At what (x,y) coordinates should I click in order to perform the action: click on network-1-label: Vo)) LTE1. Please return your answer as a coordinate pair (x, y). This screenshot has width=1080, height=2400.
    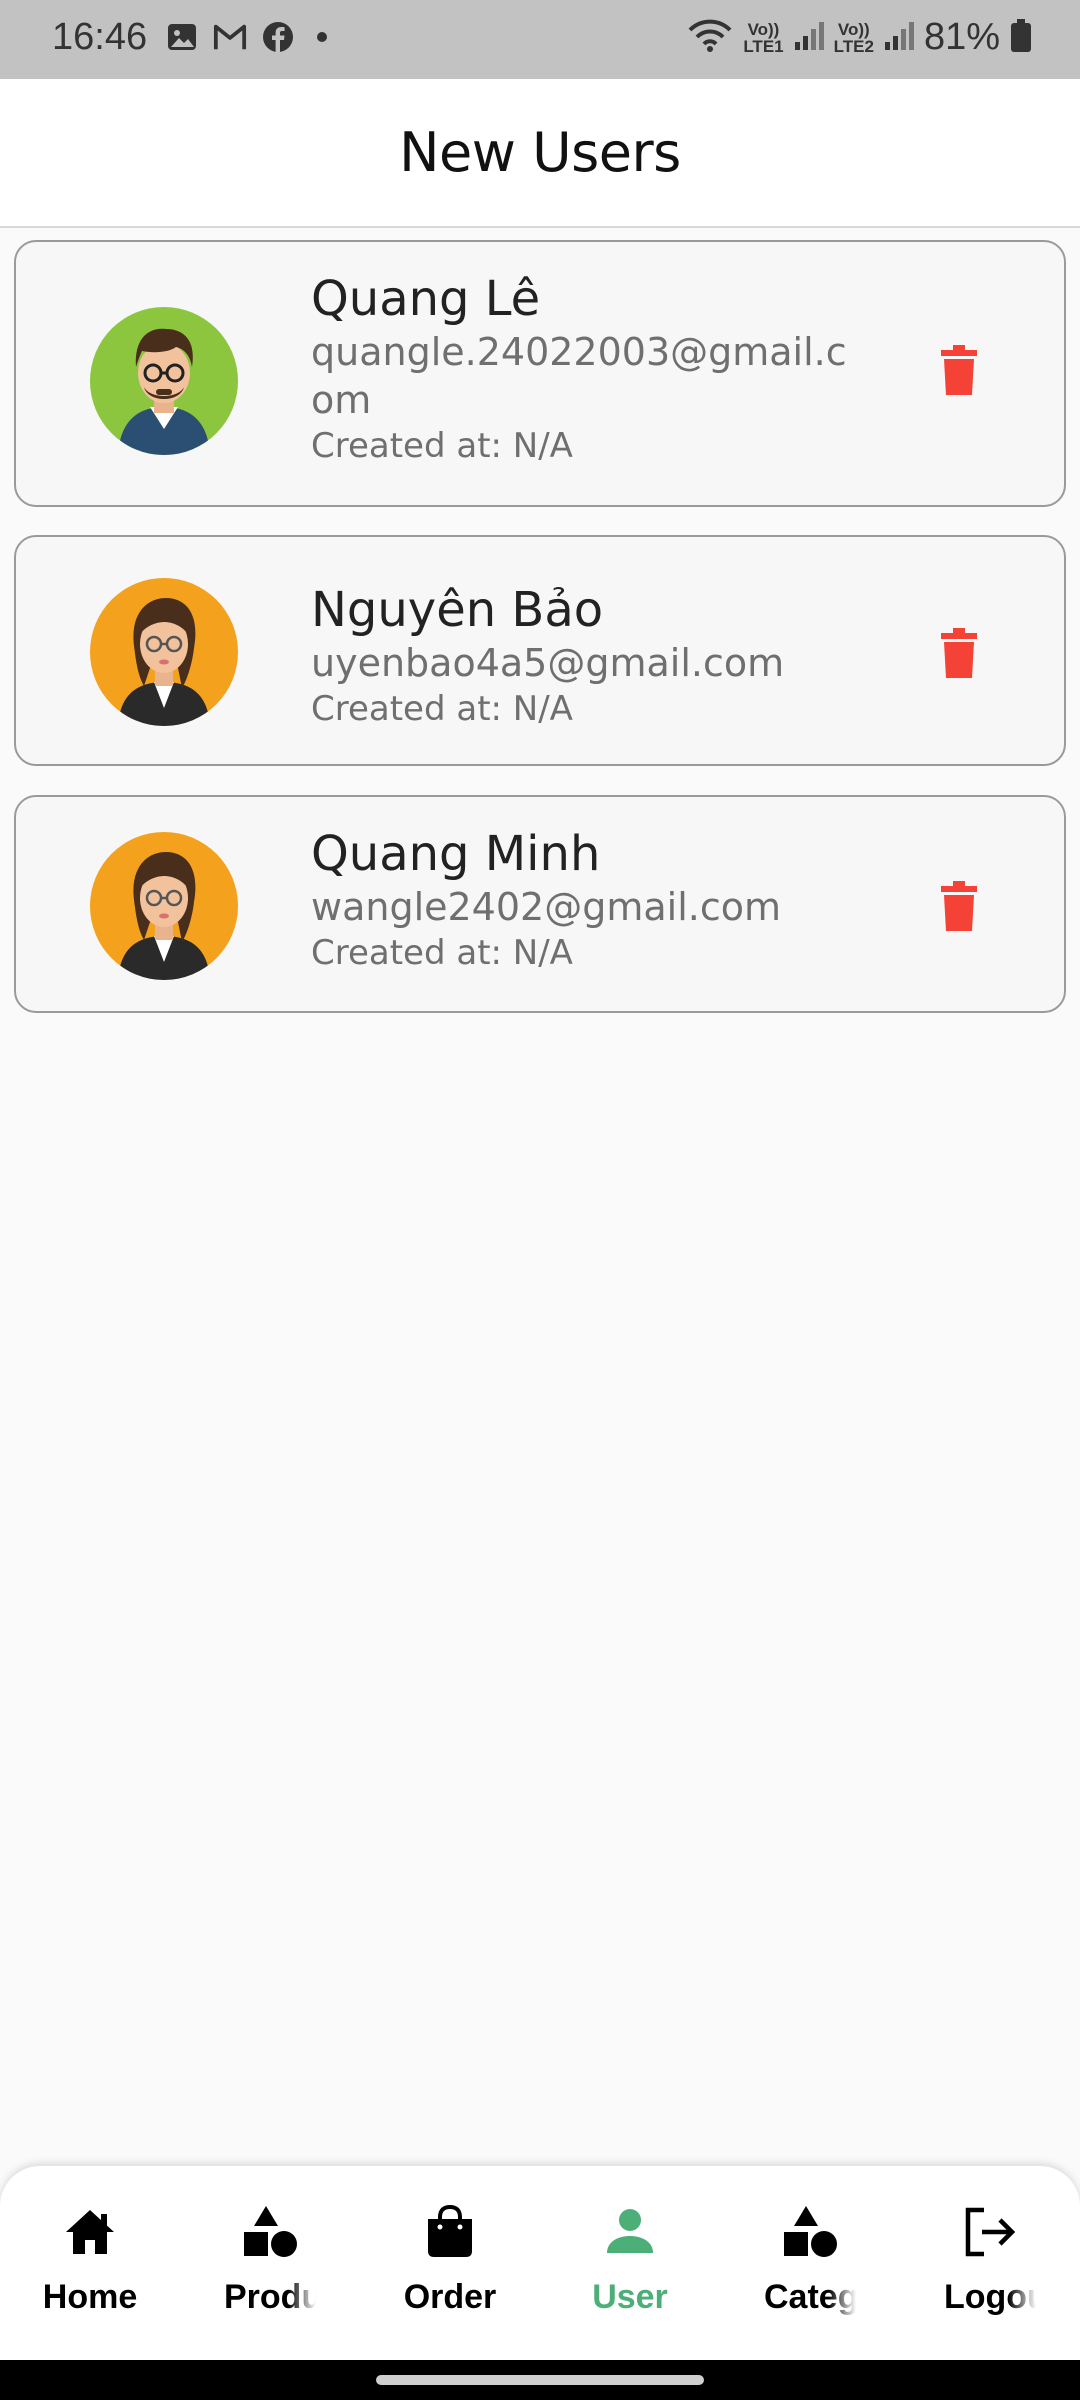
    Looking at the image, I should click on (763, 37).